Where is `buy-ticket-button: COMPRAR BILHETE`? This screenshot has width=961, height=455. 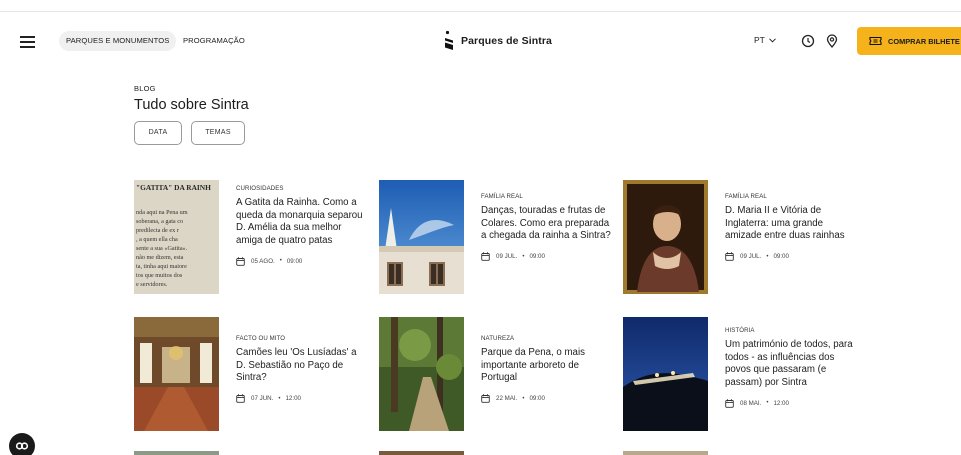 buy-ticket-button: COMPRAR BILHETE is located at coordinates (909, 41).